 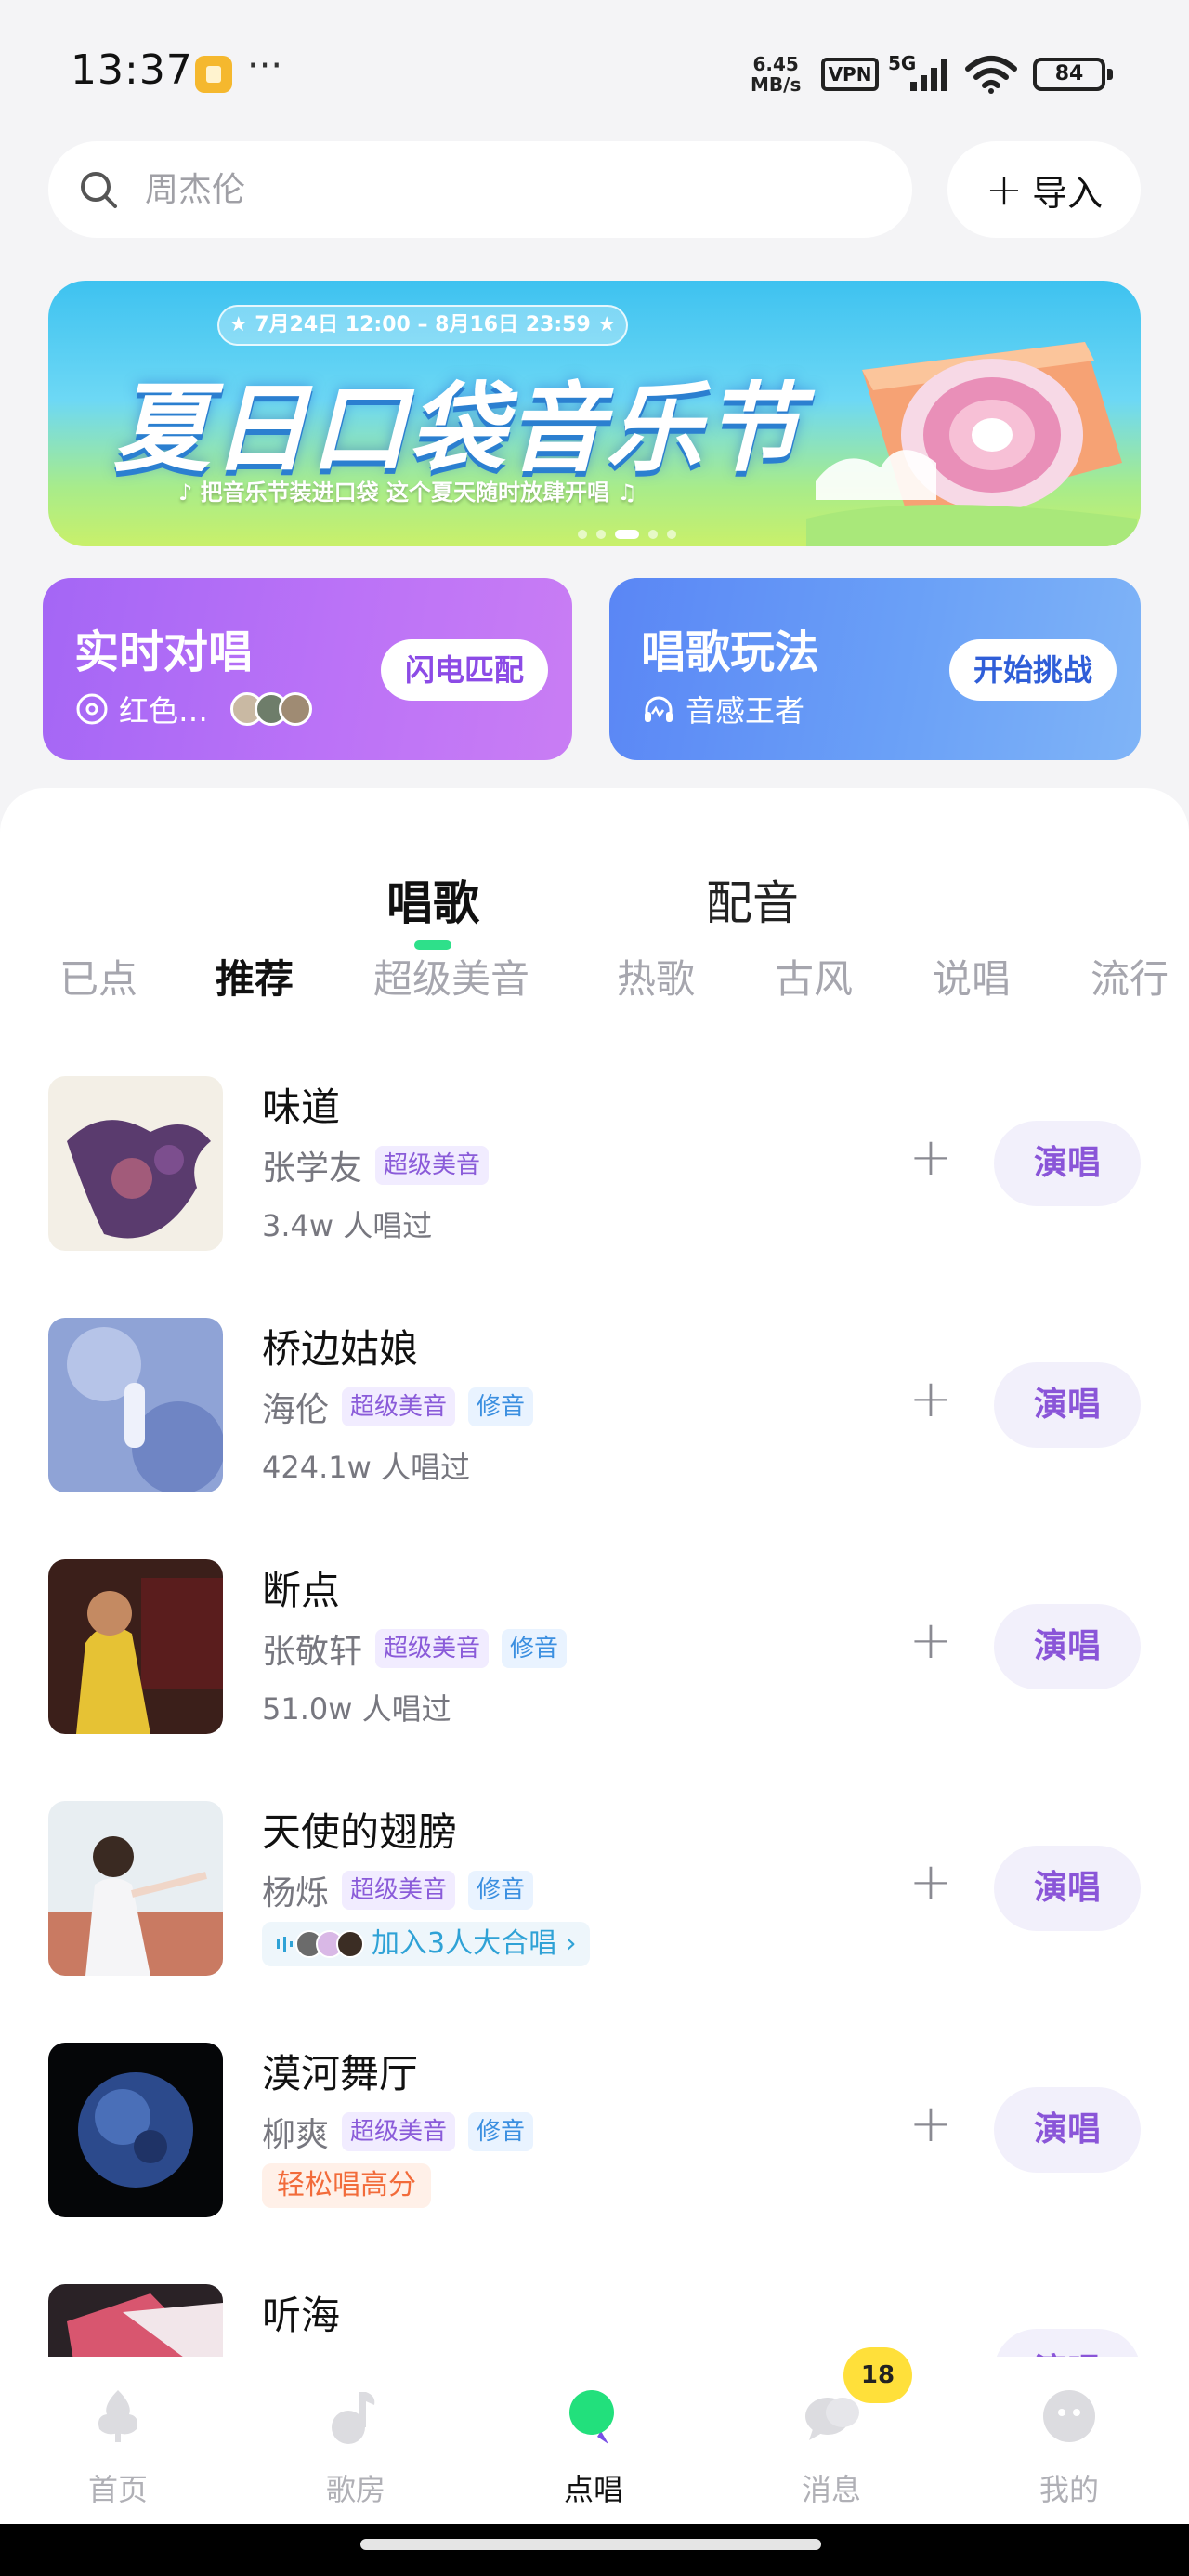 I want to click on song-meta: 柳爽 超级美音 修音, so click(x=398, y=2132).